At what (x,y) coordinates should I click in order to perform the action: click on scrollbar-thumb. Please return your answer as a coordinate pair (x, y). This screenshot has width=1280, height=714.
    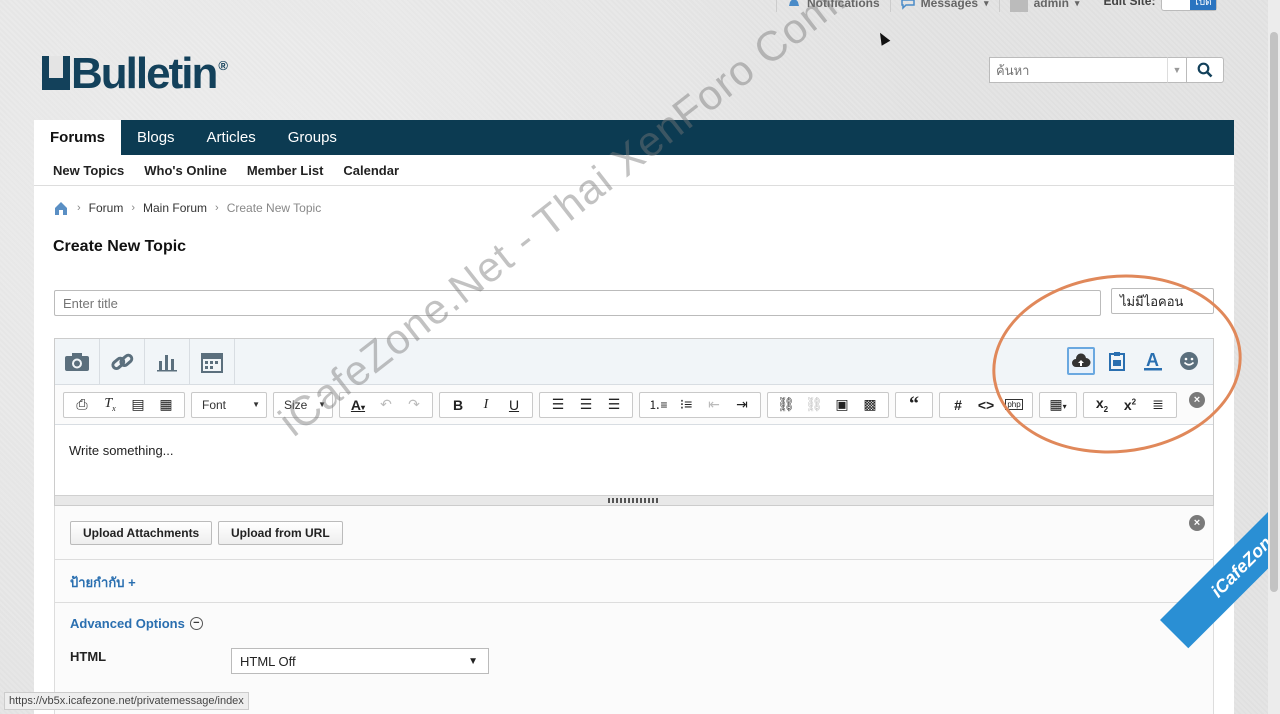
    Looking at the image, I should click on (1274, 312).